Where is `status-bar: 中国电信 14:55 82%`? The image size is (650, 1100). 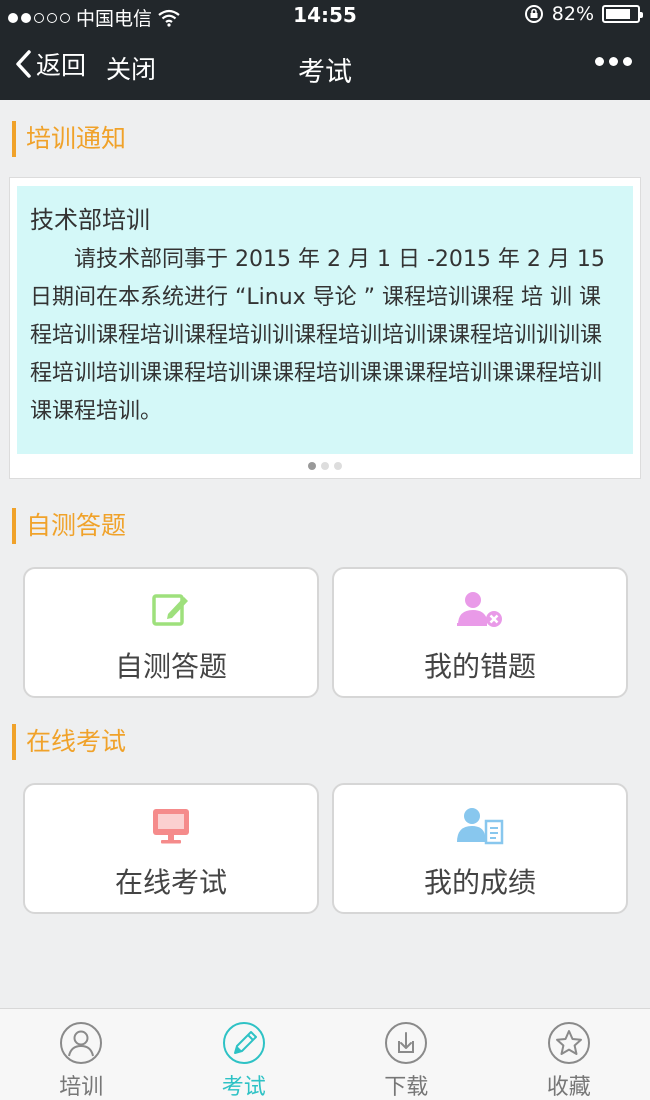 status-bar: 中国电信 14:55 82% is located at coordinates (325, 15).